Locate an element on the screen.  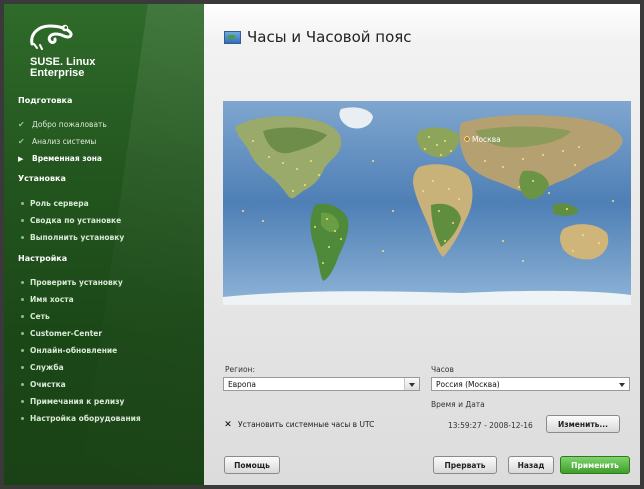
region-select: Европа is located at coordinates (321, 384).